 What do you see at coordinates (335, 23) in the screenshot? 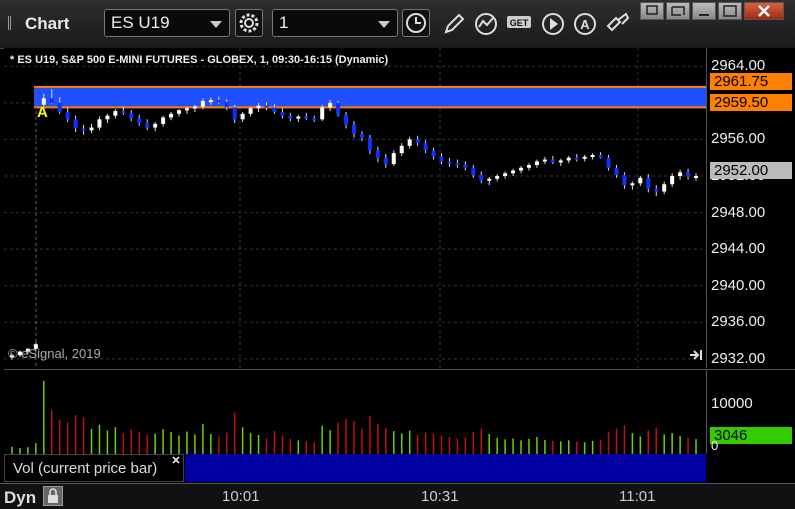
I see `interval-selector: 1` at bounding box center [335, 23].